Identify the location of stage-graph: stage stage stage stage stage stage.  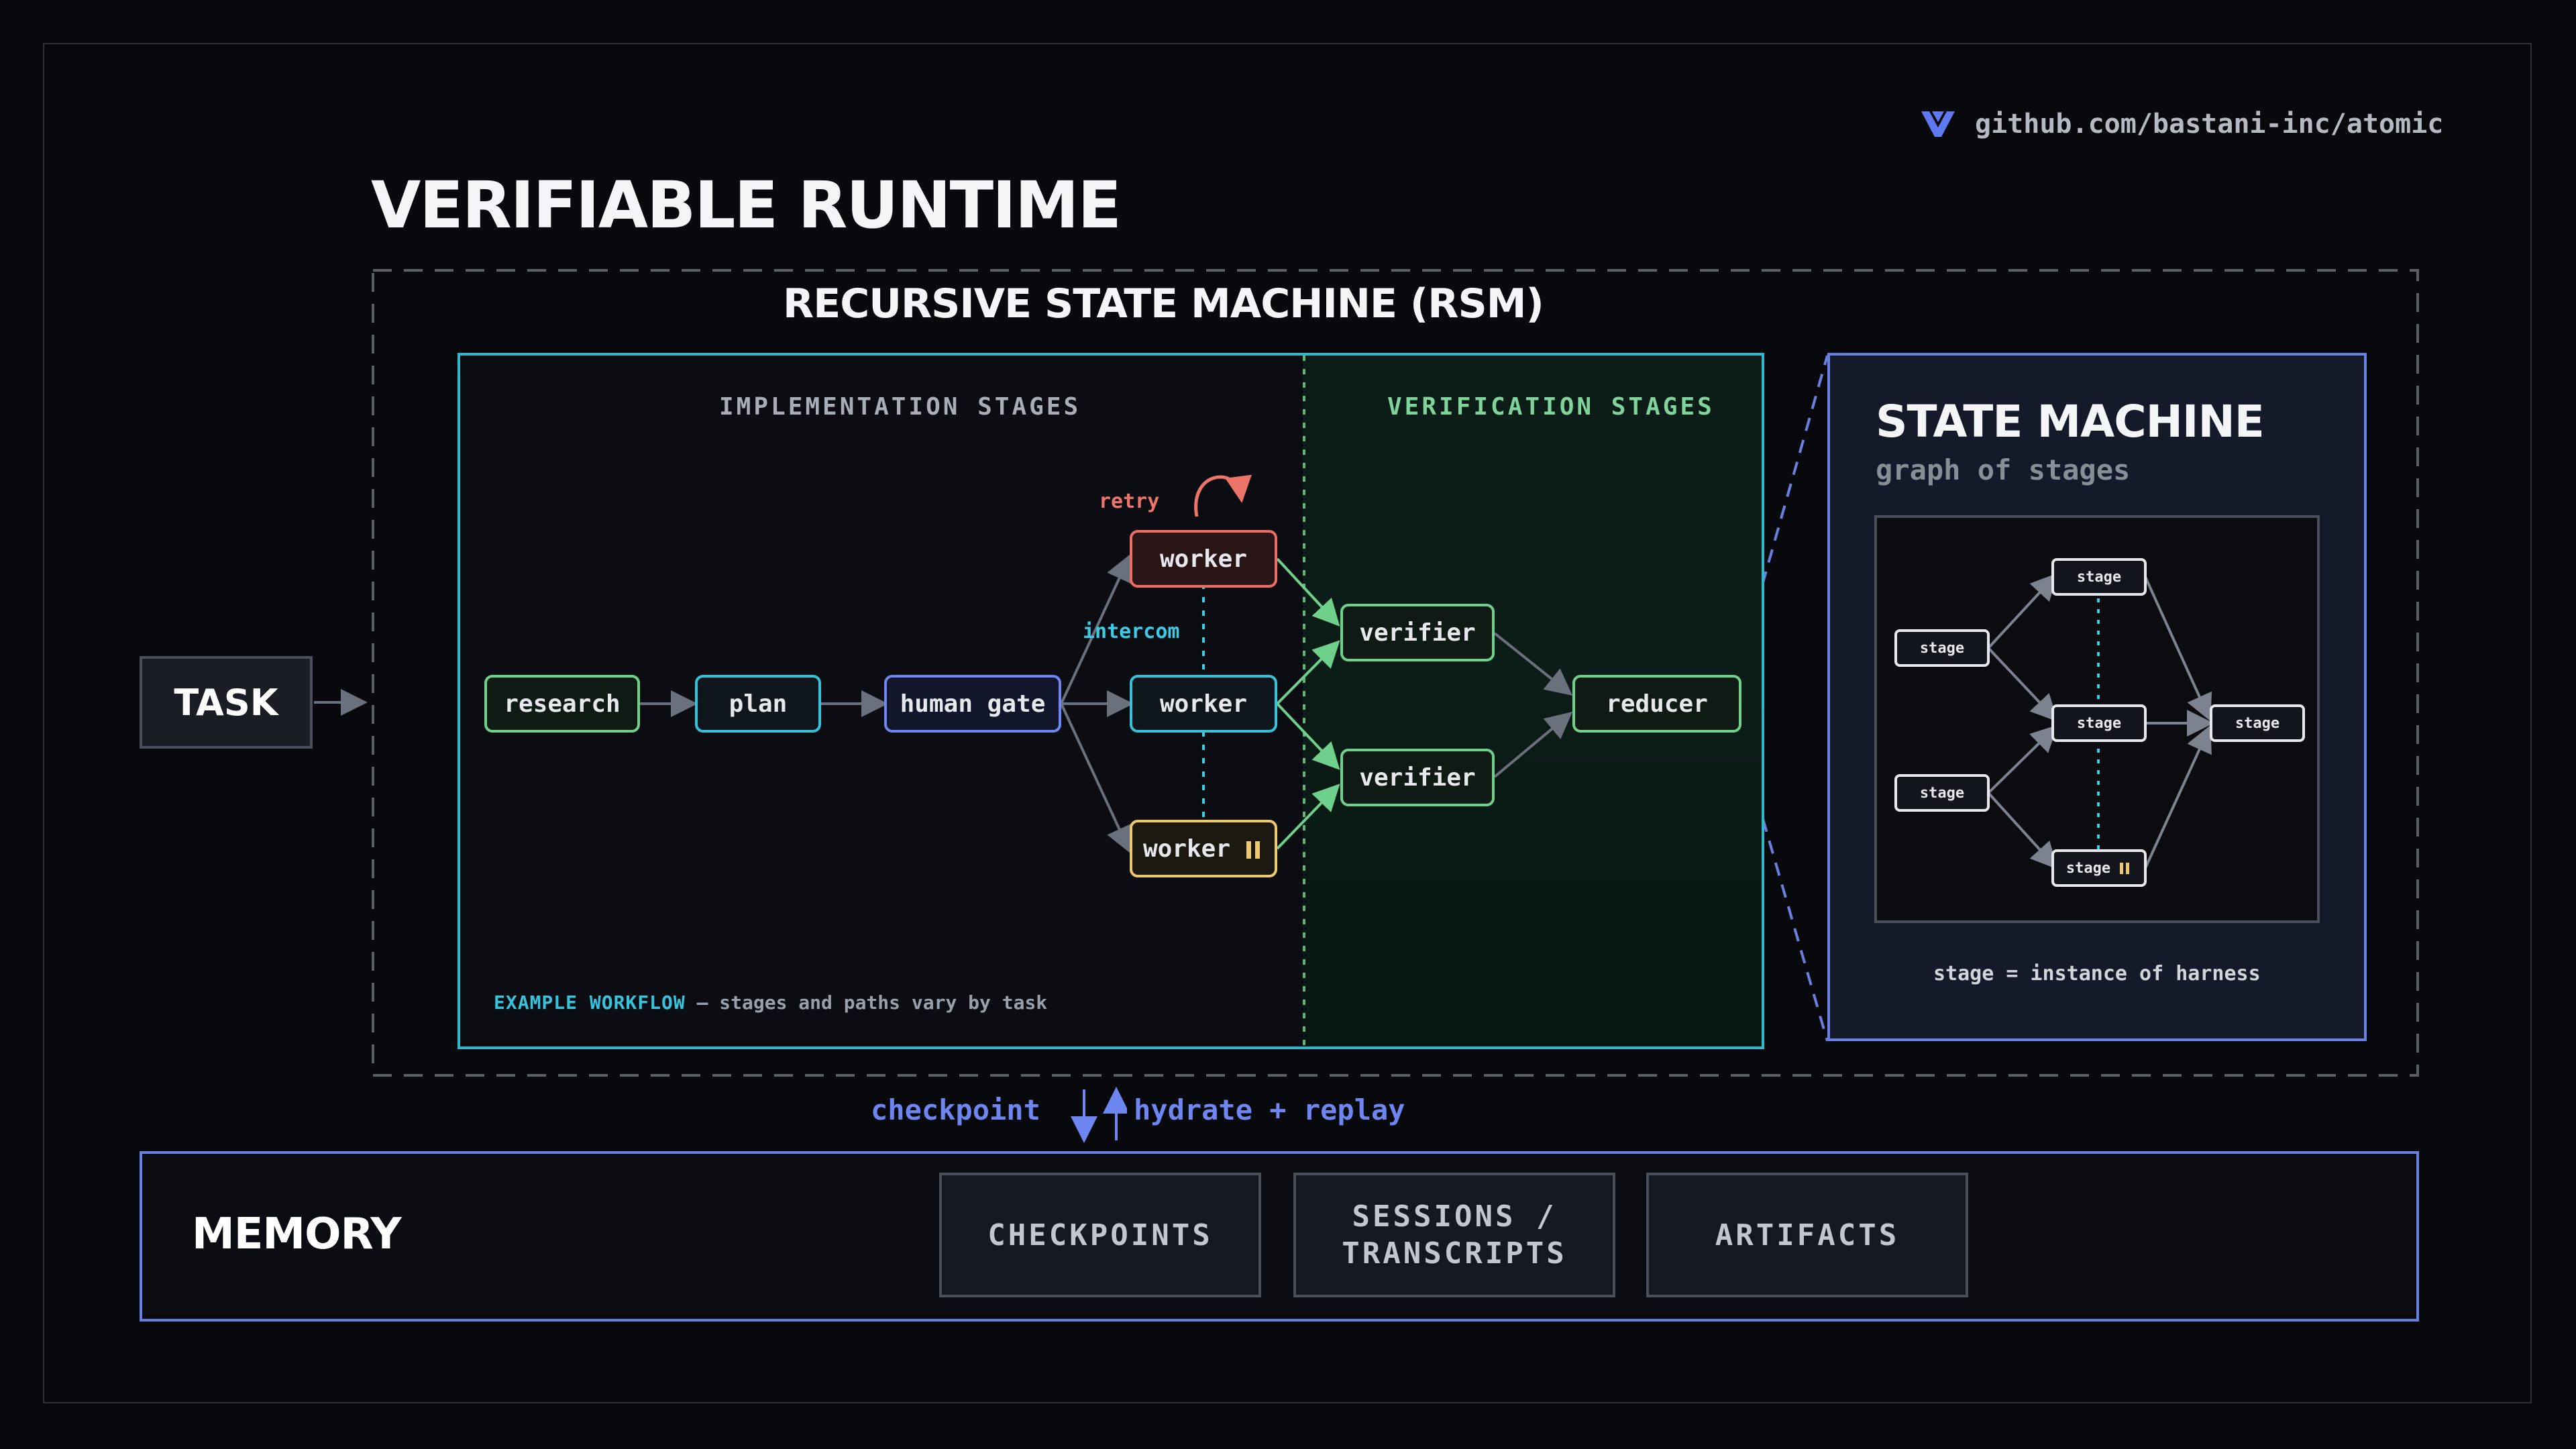
(2097, 719).